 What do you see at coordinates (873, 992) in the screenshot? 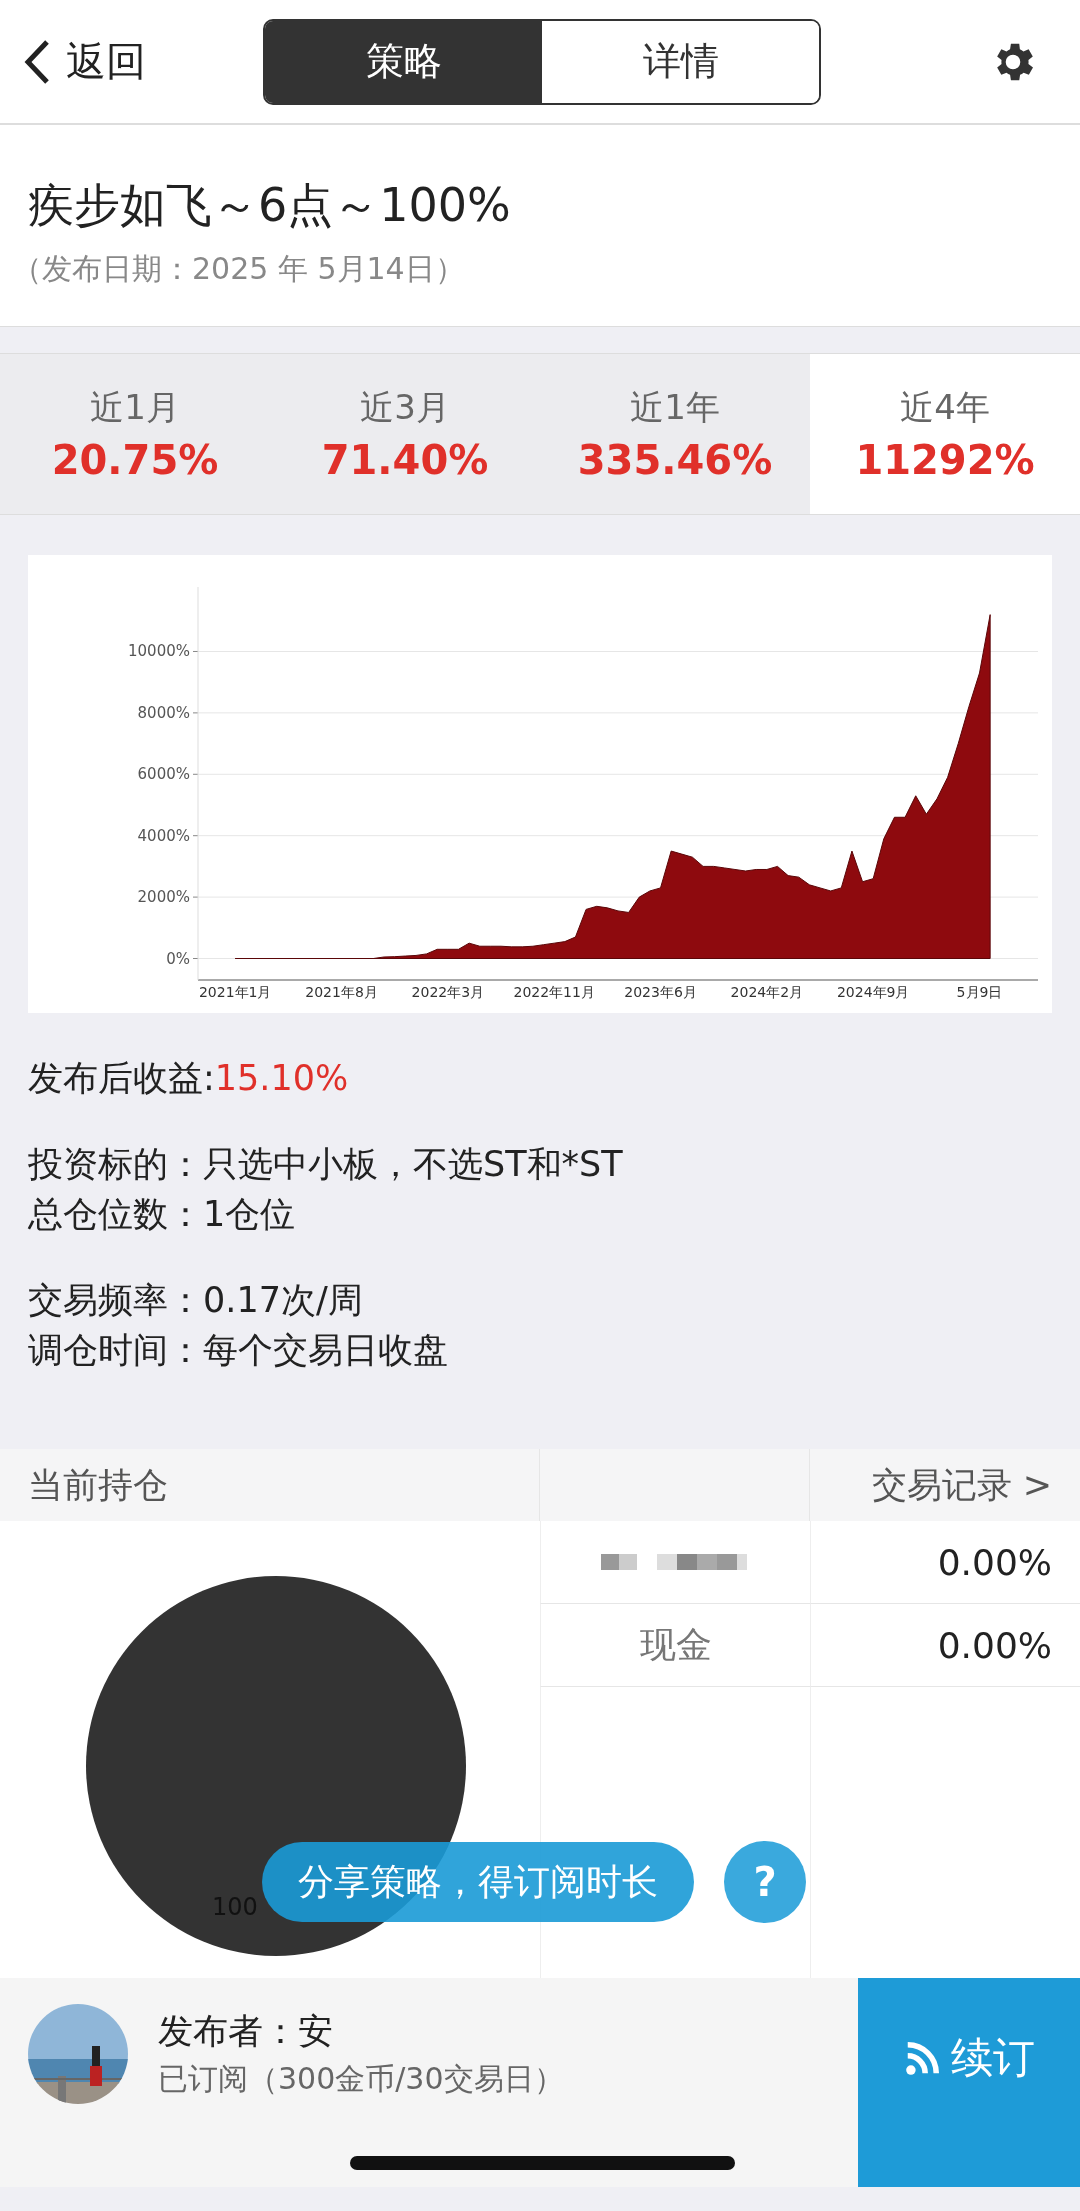
I see `x-tick-label: 2024年9月` at bounding box center [873, 992].